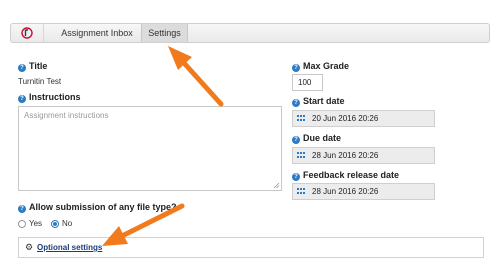 Image resolution: width=500 pixels, height=264 pixels. I want to click on tab-bar: Assignment Inbox Settings, so click(250, 33).